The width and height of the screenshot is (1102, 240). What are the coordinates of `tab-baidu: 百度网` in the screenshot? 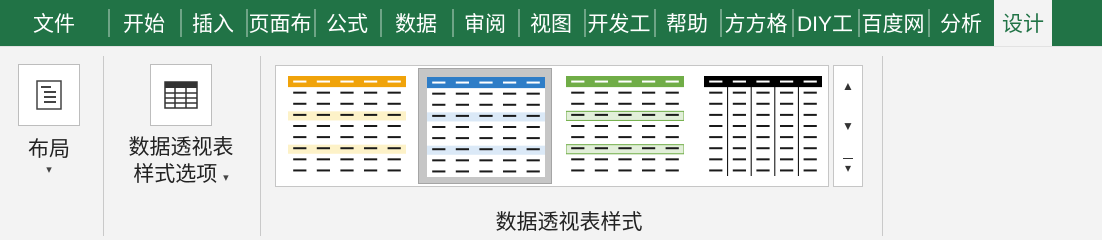 It's located at (893, 23).